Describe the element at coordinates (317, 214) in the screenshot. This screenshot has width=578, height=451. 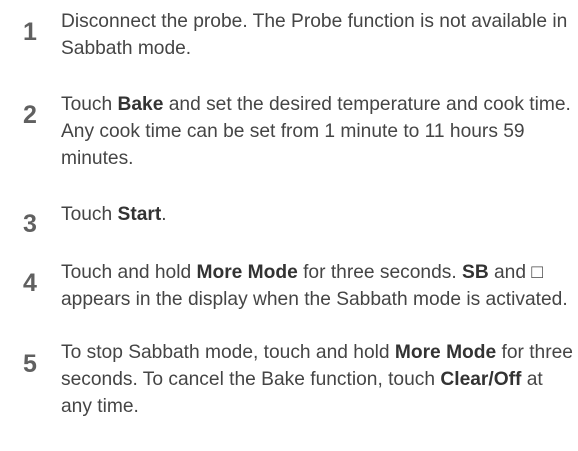
I see `step-text: Touch Start.` at that location.